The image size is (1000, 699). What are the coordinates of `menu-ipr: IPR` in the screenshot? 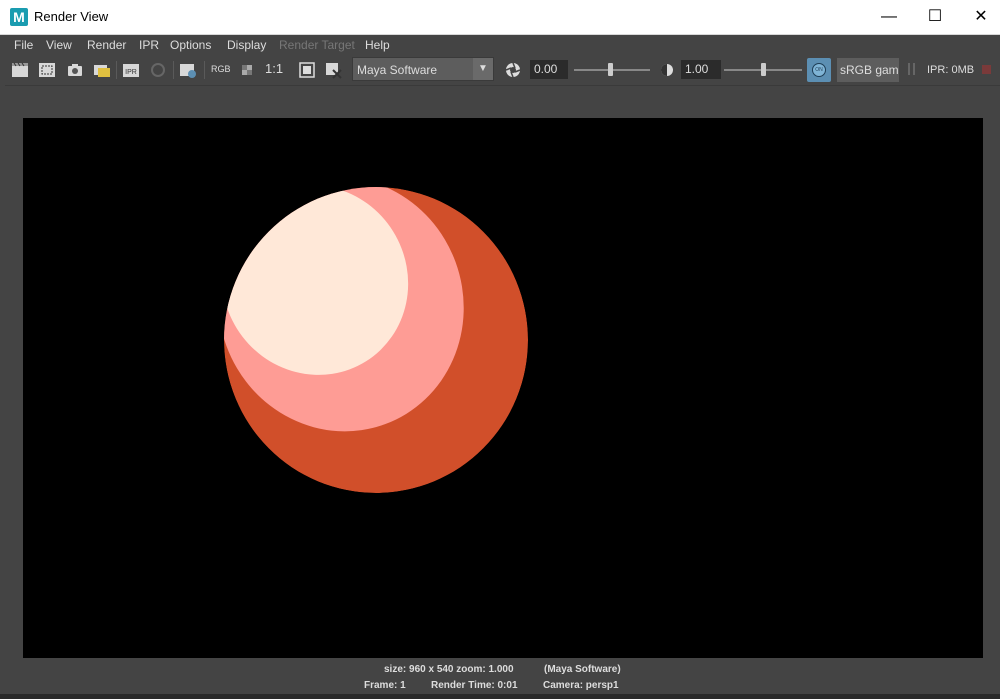 It's located at (149, 45).